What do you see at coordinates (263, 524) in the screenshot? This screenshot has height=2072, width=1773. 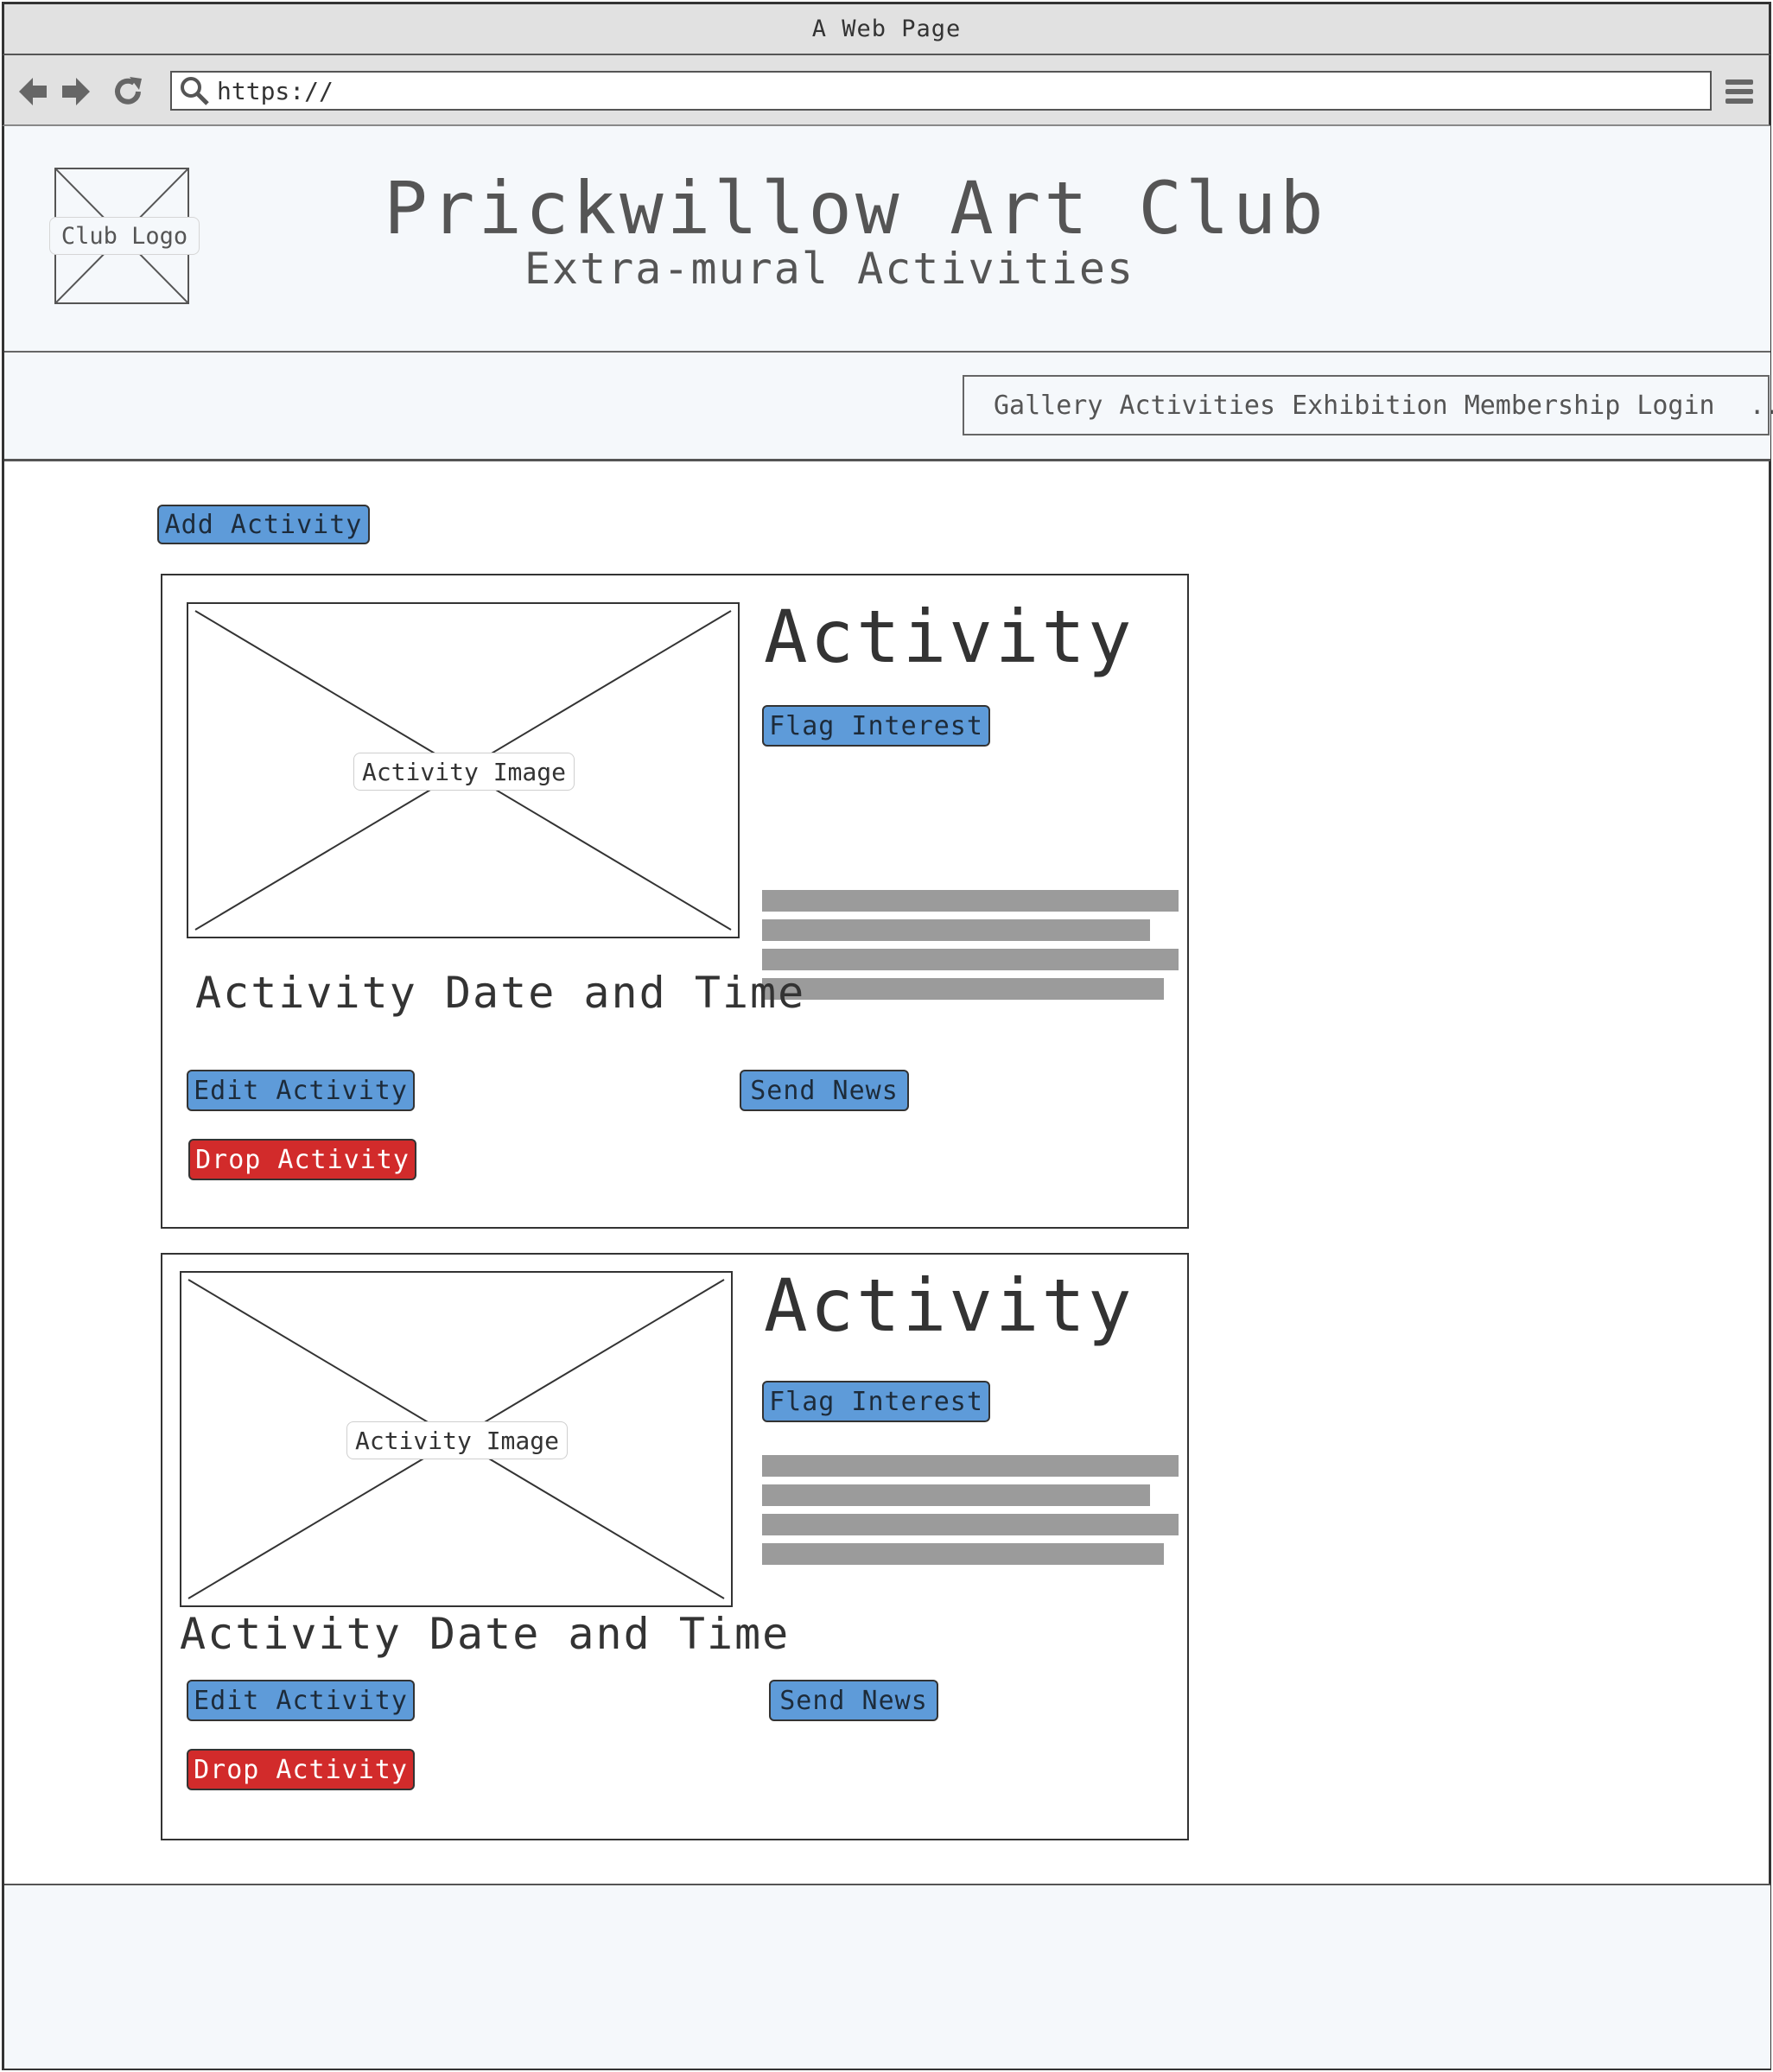 I see `add-activity-button: Add Activity` at bounding box center [263, 524].